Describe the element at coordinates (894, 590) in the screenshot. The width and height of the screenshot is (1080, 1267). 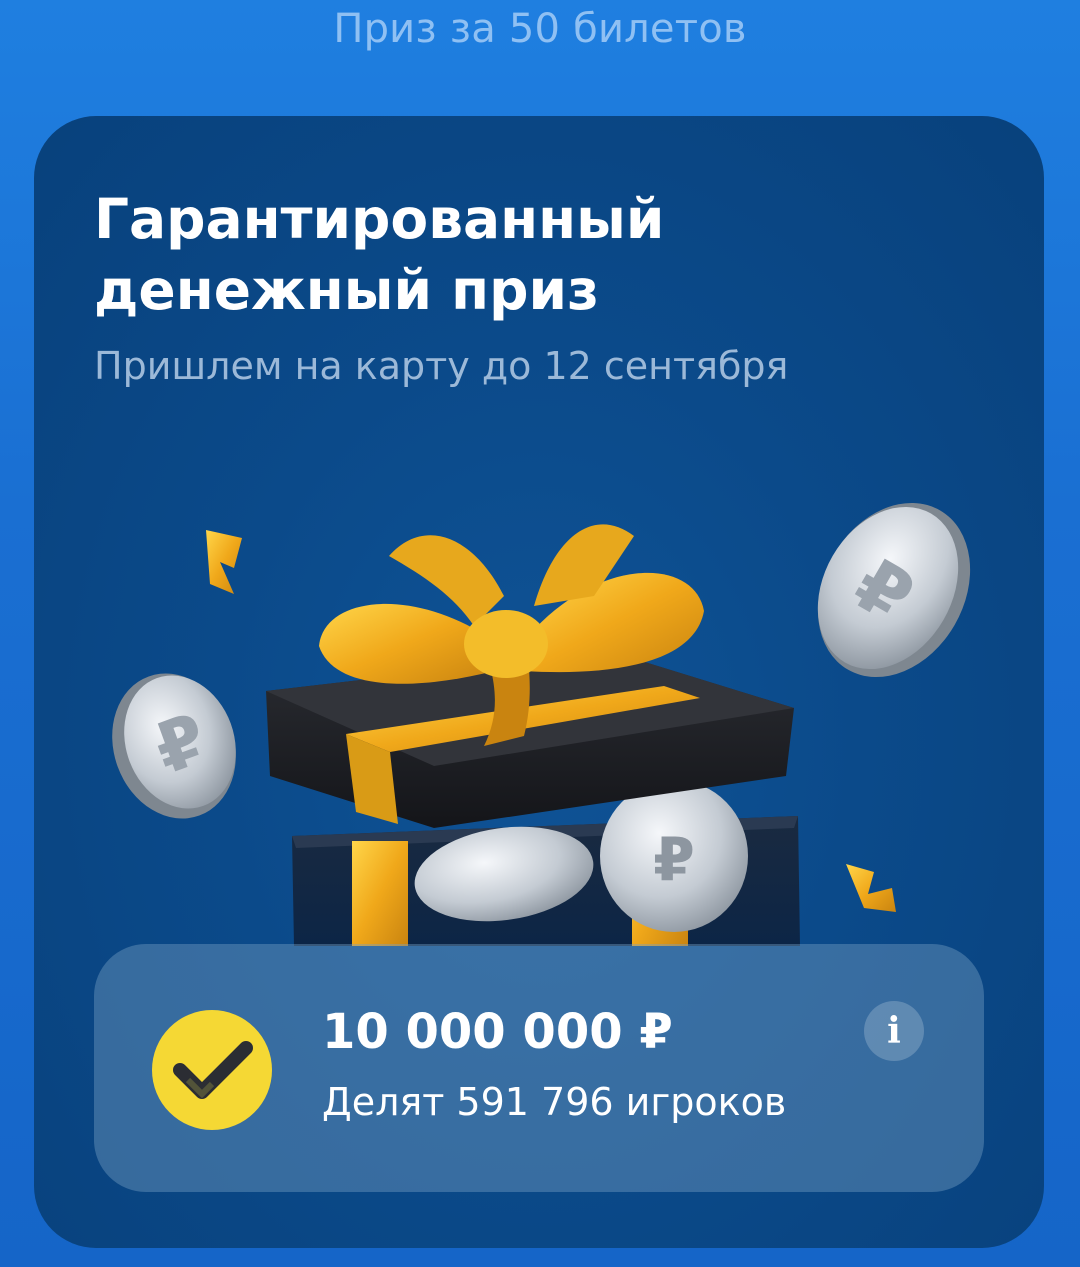
I see `coin-right: ₽` at that location.